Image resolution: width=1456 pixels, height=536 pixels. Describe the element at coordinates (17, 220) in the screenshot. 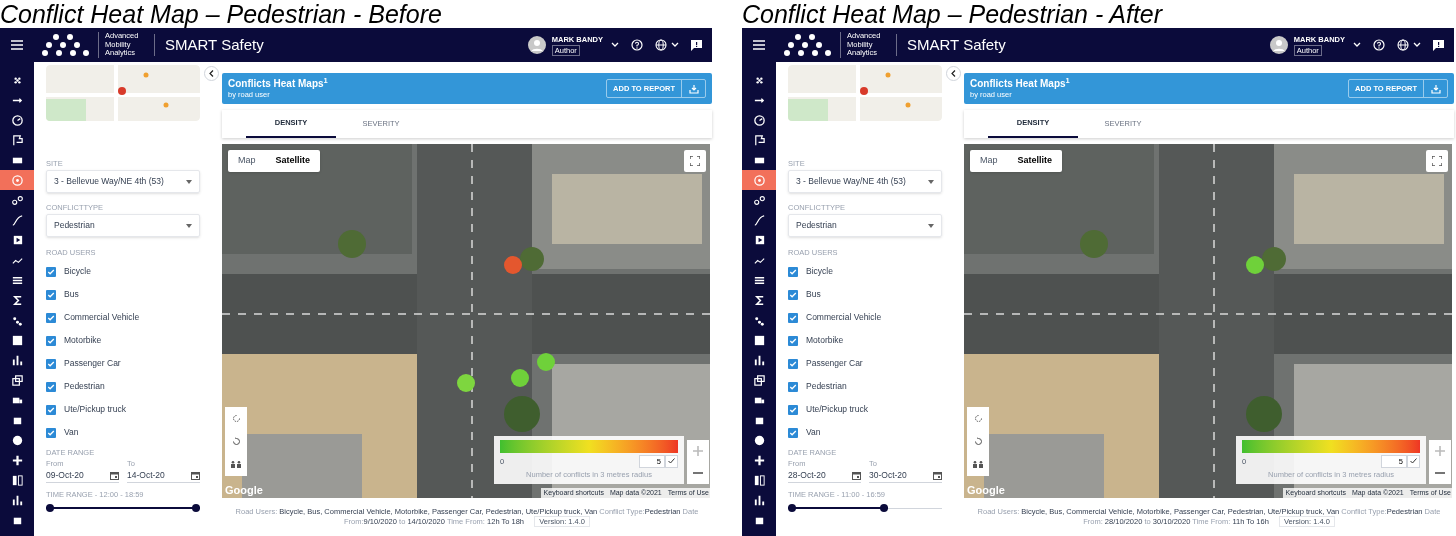

I see `curve-icon` at that location.